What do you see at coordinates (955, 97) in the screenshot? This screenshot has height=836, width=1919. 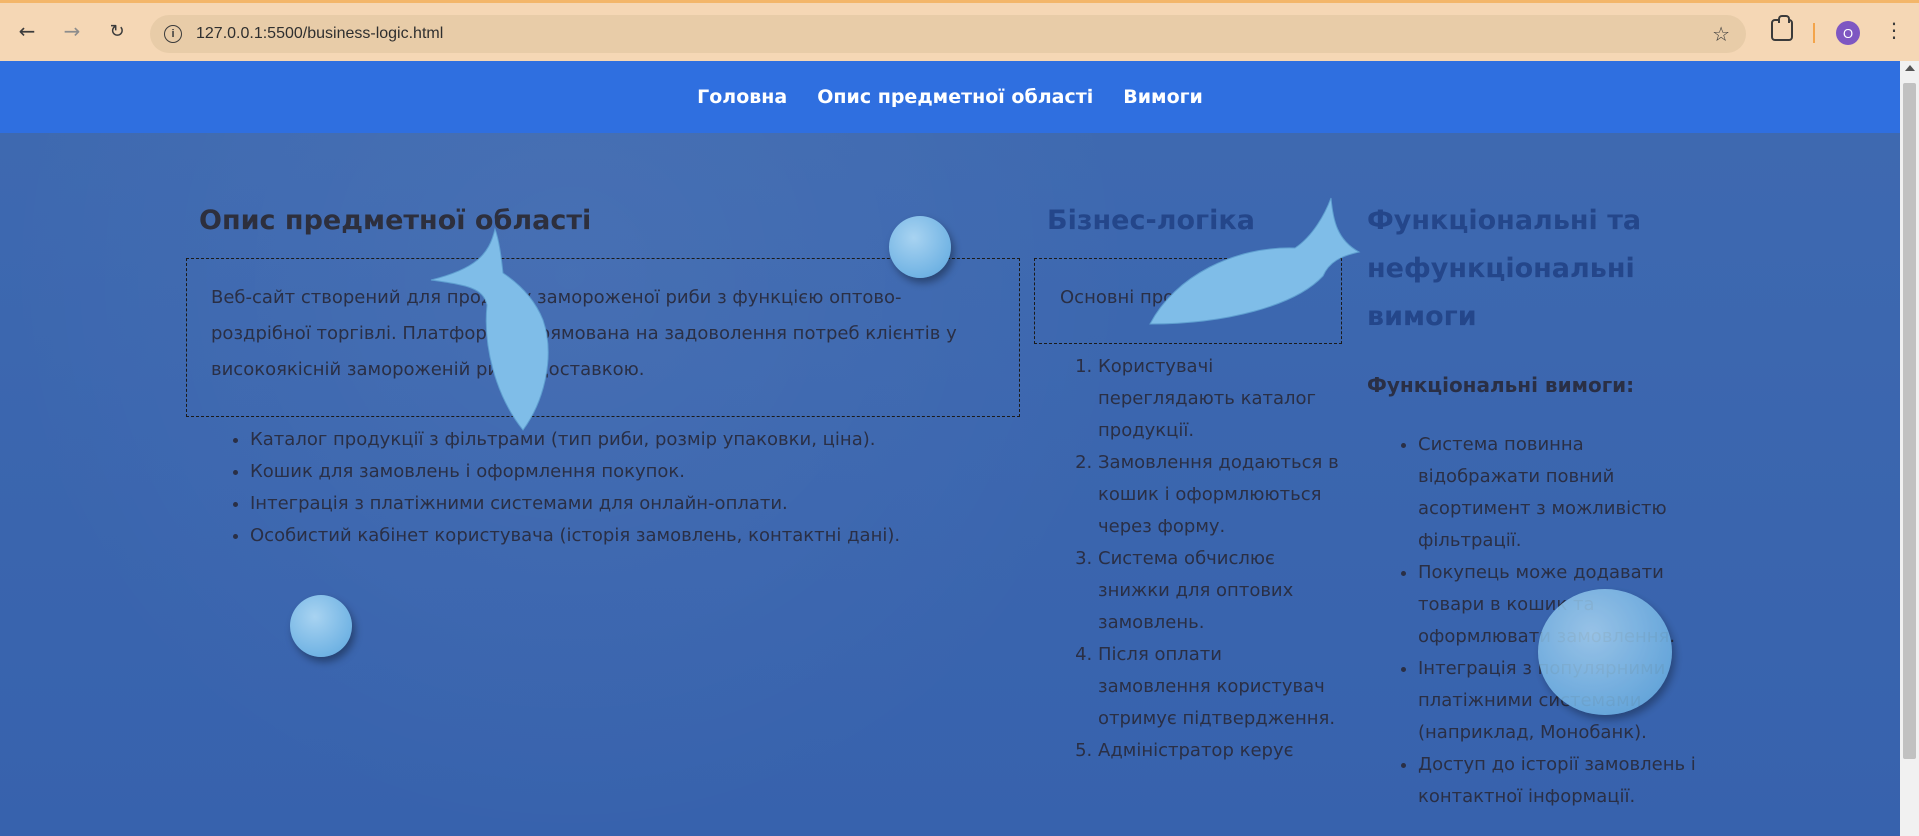 I see `nav-link-domain-description: Опис предметної області` at bounding box center [955, 97].